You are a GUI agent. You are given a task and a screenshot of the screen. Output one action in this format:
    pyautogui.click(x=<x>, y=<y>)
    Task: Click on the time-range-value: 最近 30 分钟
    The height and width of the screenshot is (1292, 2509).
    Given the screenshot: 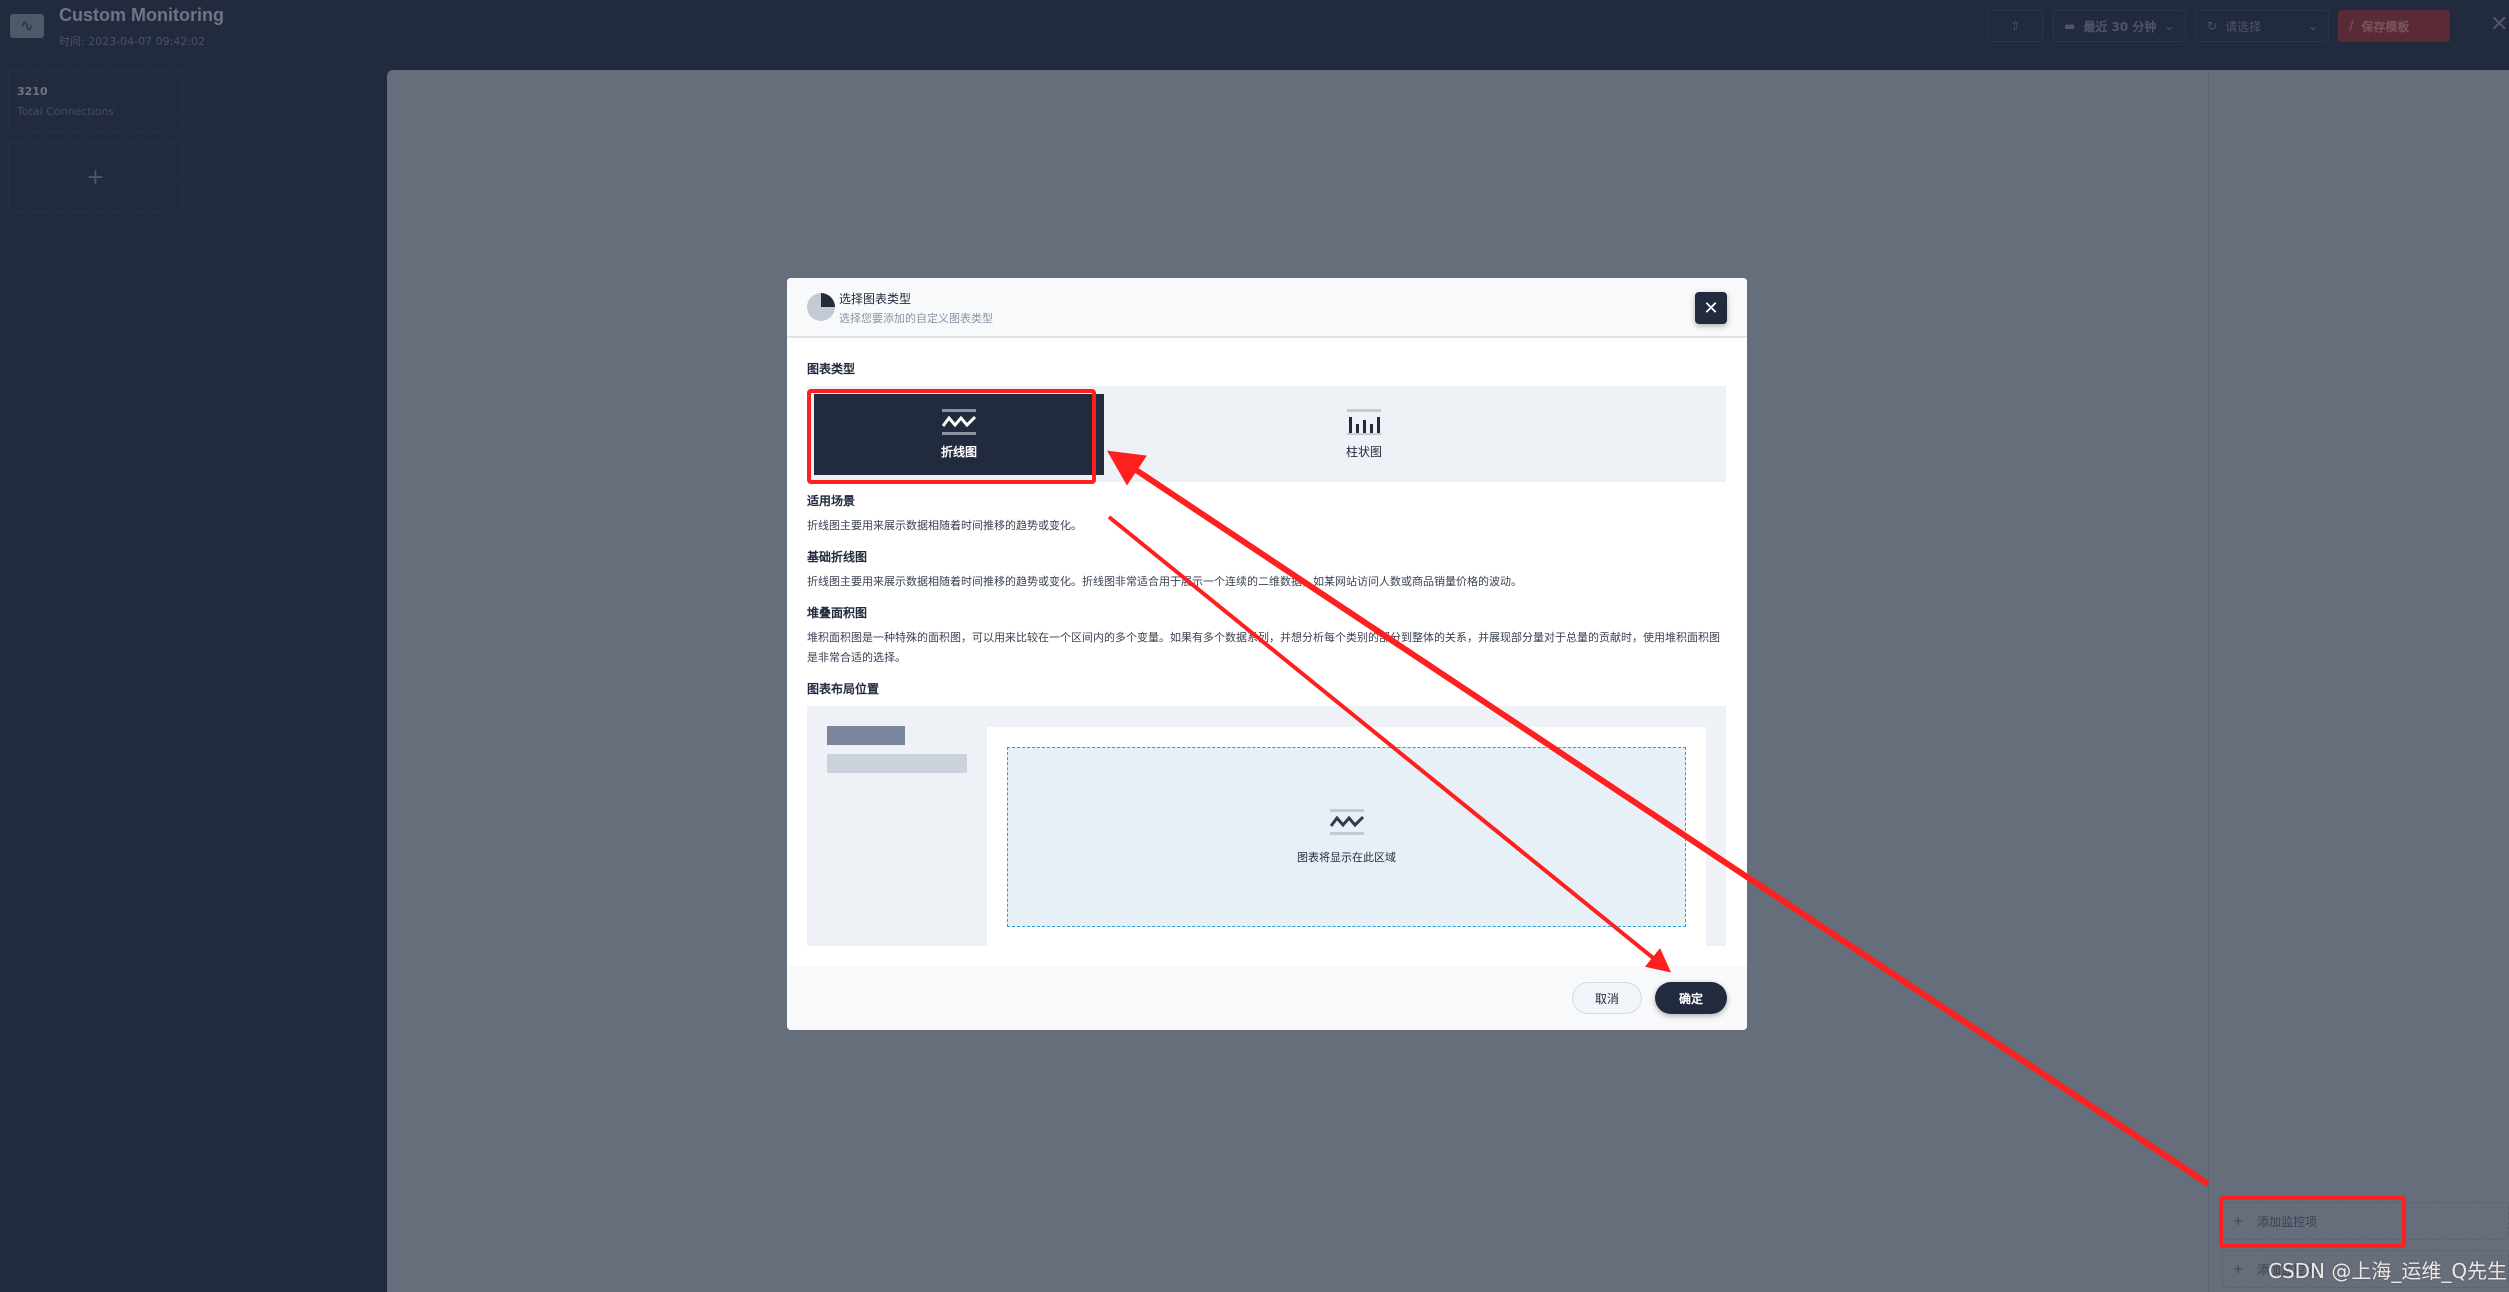 What is the action you would take?
    pyautogui.click(x=2120, y=26)
    